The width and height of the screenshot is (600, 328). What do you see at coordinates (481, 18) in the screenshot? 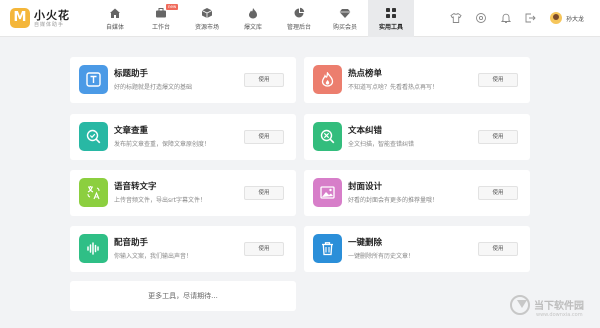
I see `settings-icon` at bounding box center [481, 18].